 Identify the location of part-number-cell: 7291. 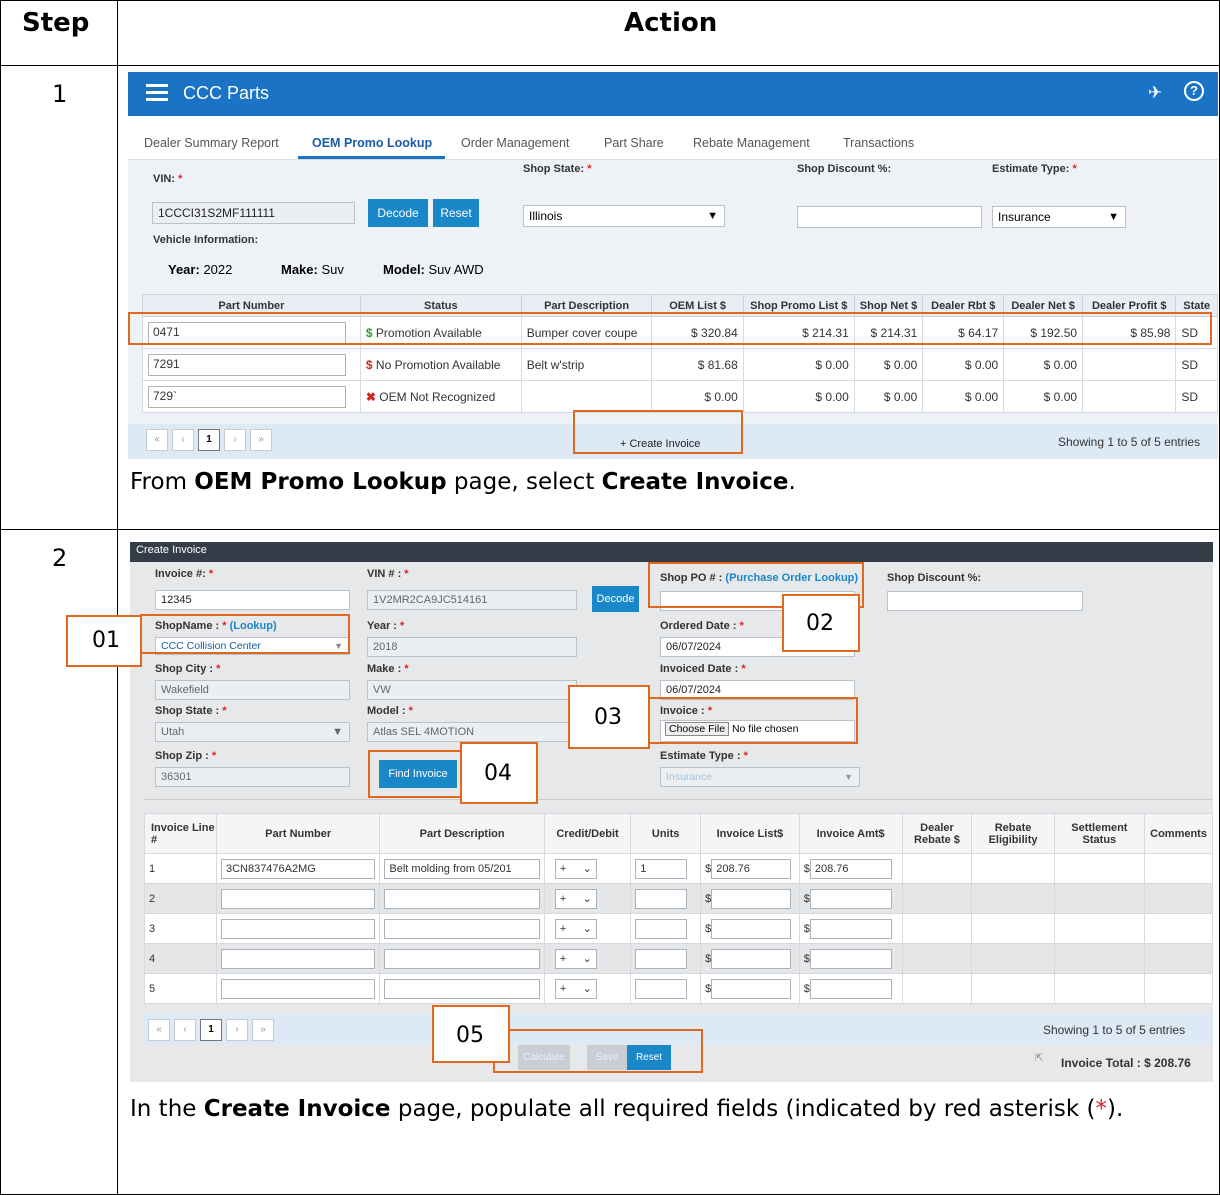
(251, 364).